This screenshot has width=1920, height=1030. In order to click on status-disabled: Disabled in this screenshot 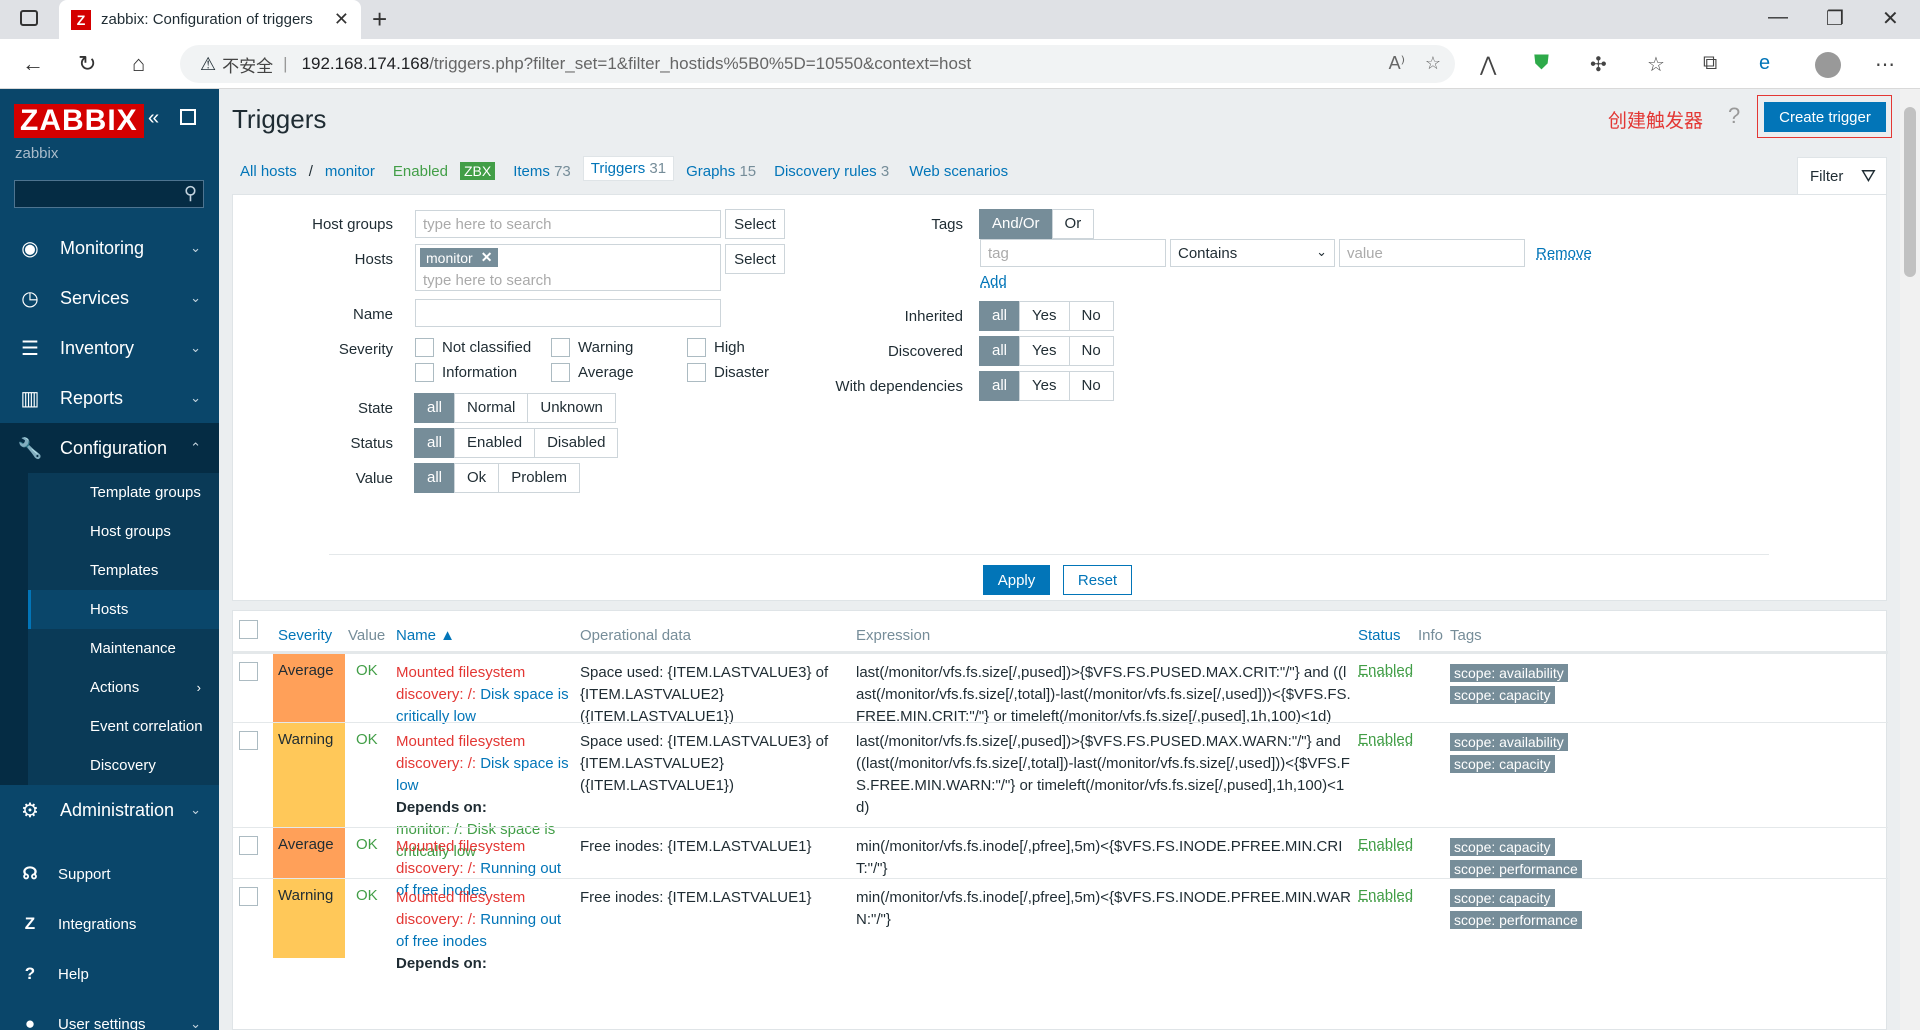, I will do `click(576, 443)`.